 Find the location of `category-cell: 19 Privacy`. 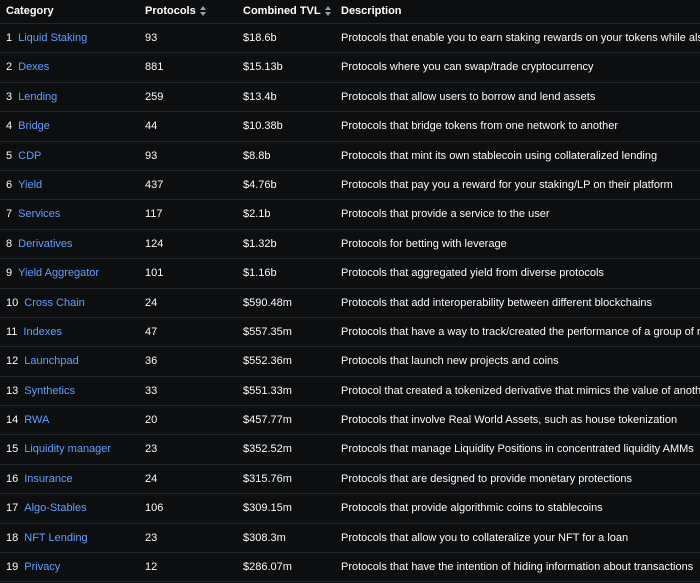

category-cell: 19 Privacy is located at coordinates (33, 567).